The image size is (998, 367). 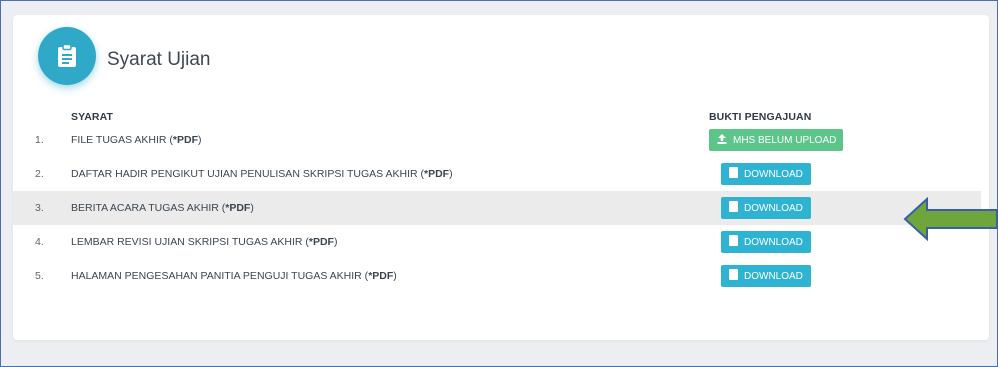 What do you see at coordinates (39, 140) in the screenshot?
I see `row-number: 1.` at bounding box center [39, 140].